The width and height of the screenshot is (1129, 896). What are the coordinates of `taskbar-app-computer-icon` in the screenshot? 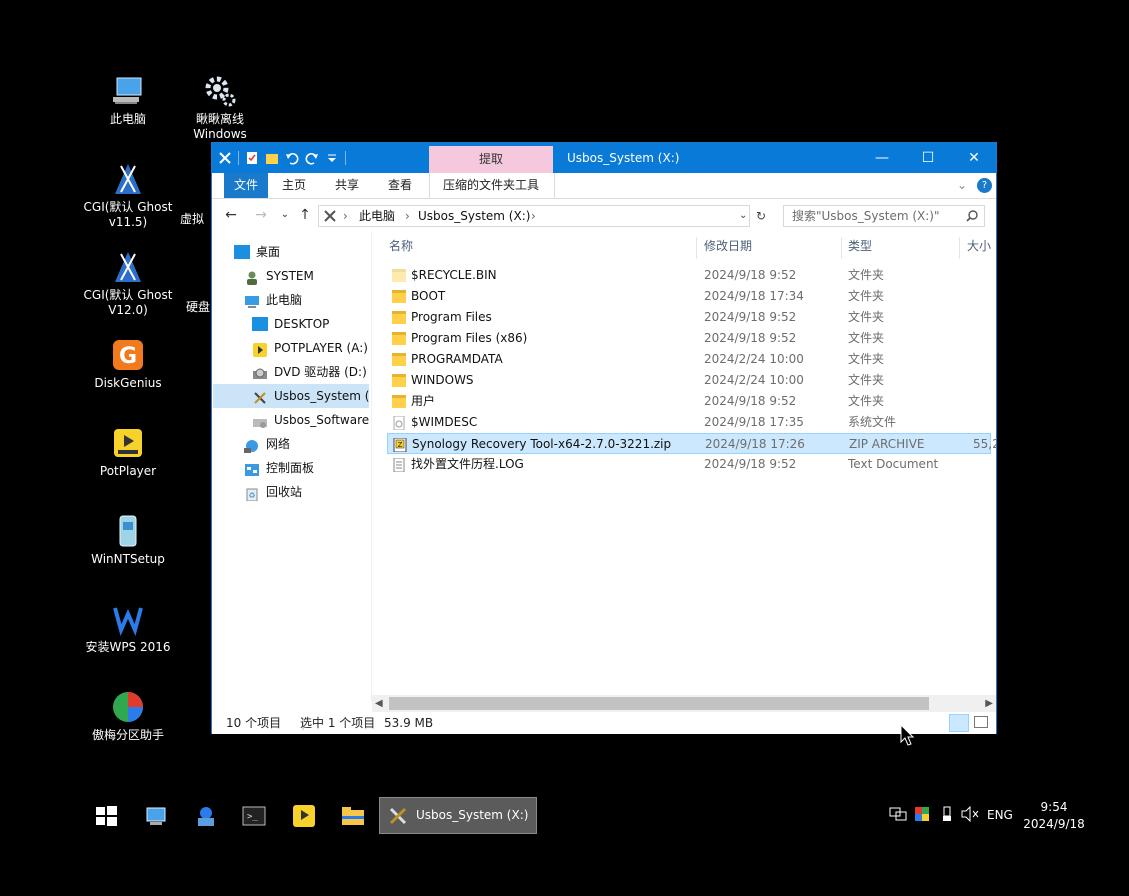 It's located at (156, 816).